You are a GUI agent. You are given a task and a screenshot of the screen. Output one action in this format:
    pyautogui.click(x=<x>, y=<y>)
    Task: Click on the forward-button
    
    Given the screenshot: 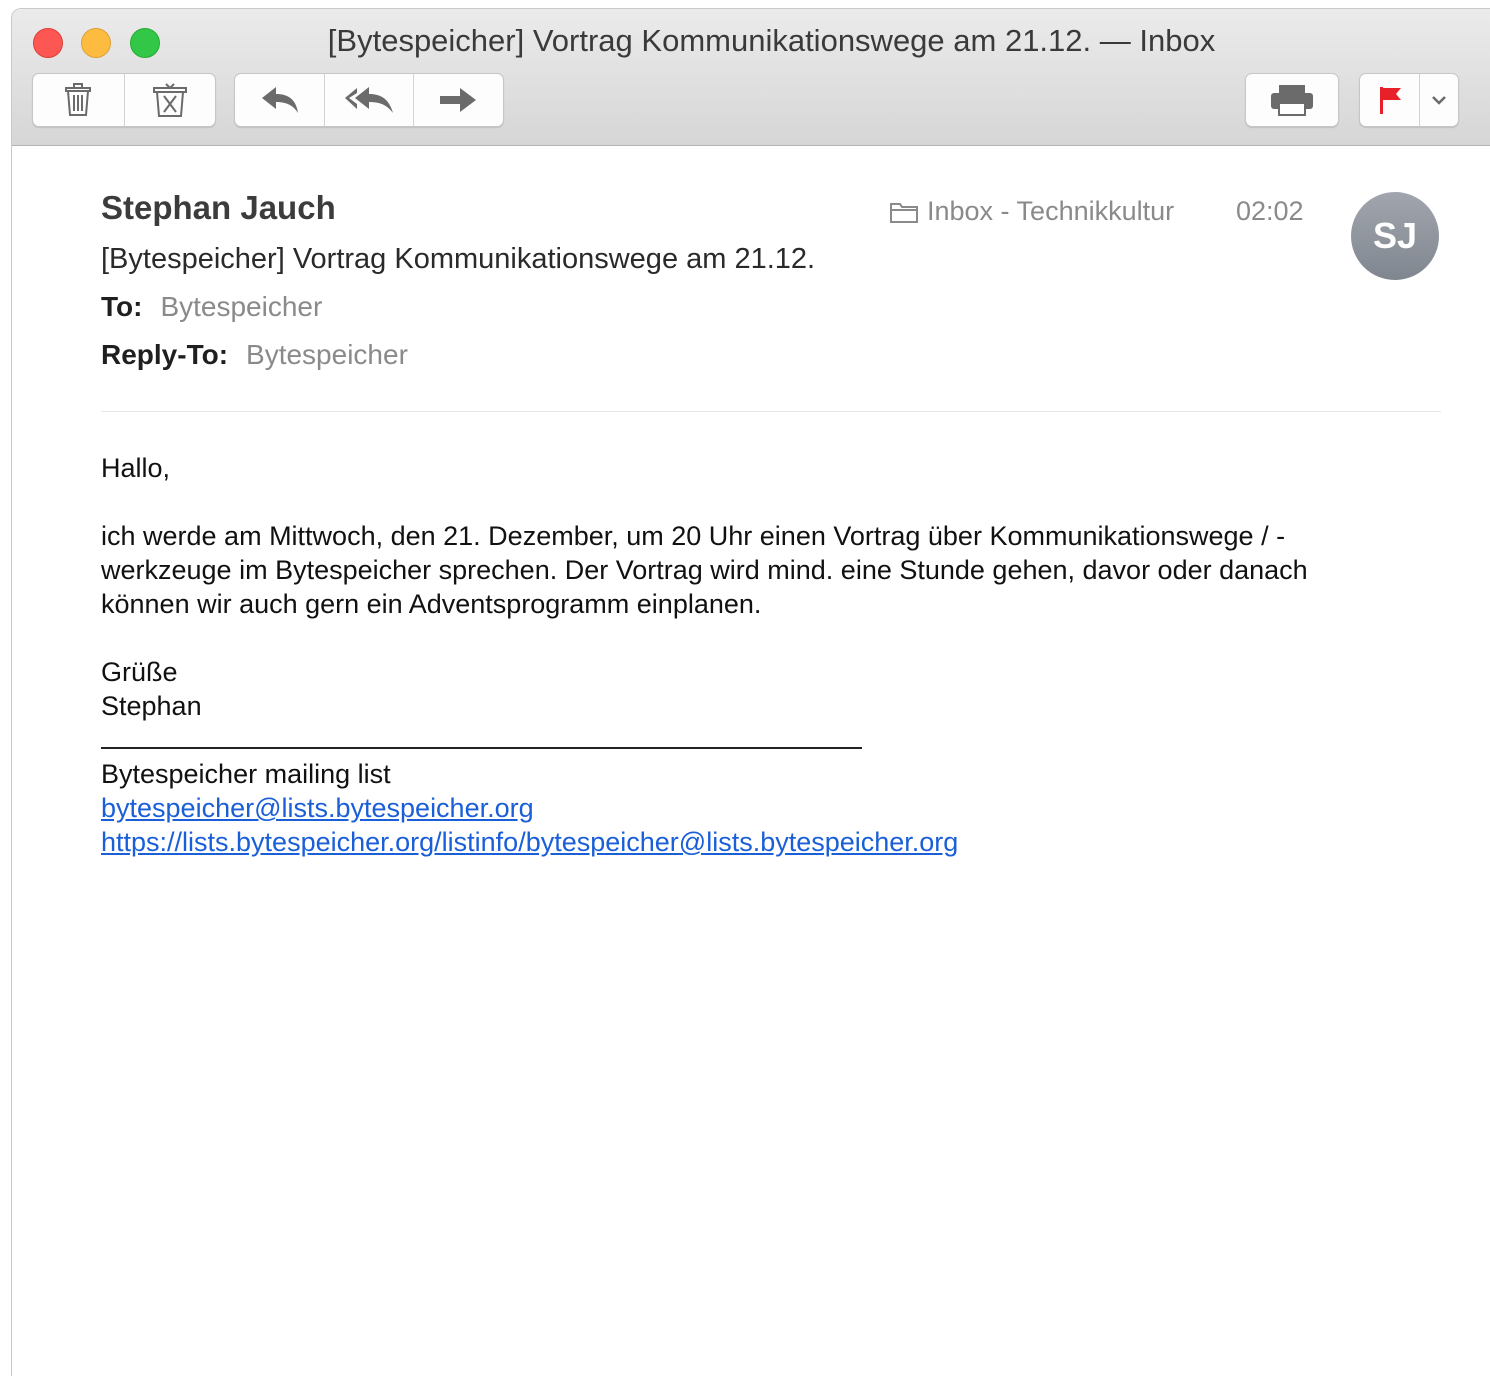 What is the action you would take?
    pyautogui.click(x=458, y=100)
    